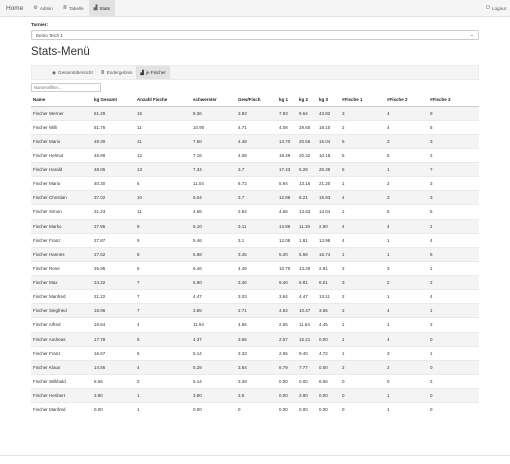 The image size is (510, 464). Describe the element at coordinates (61, 183) in the screenshot. I see `table-cell: Fischer Mario` at that location.